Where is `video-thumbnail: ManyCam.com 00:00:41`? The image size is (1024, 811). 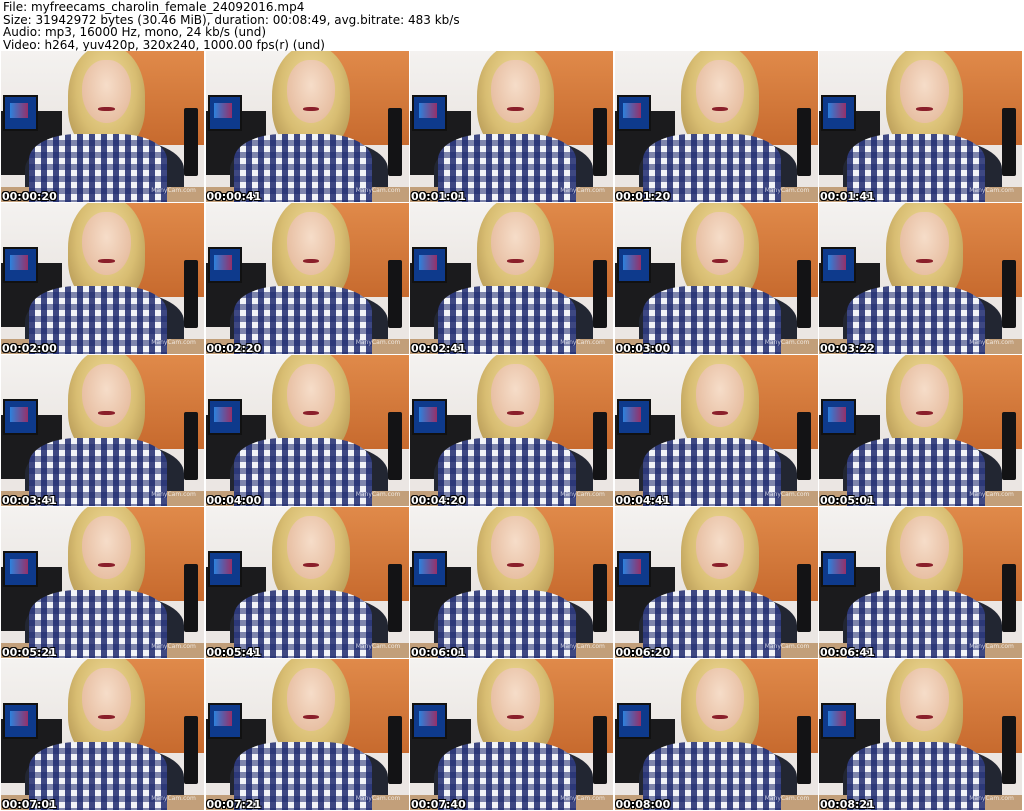 video-thumbnail: ManyCam.com 00:00:41 is located at coordinates (307, 126).